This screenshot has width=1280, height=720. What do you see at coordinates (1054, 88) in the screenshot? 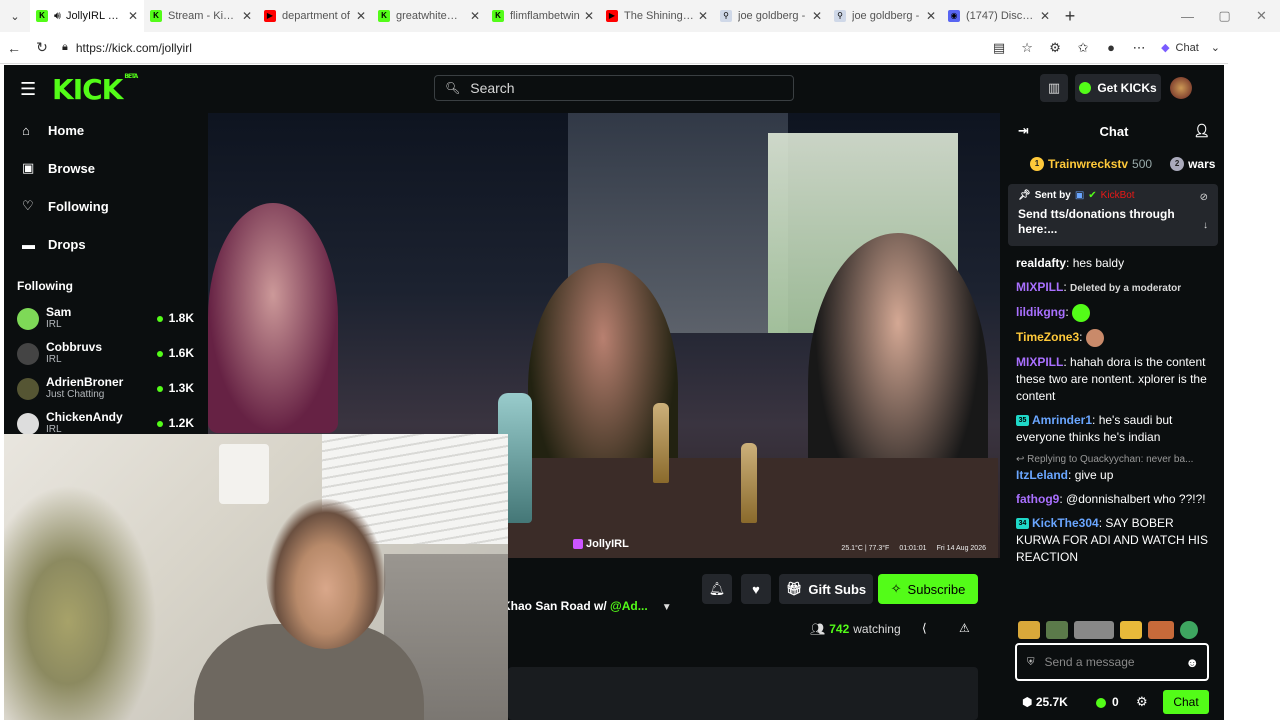
I see `library-icon: ▥` at bounding box center [1054, 88].